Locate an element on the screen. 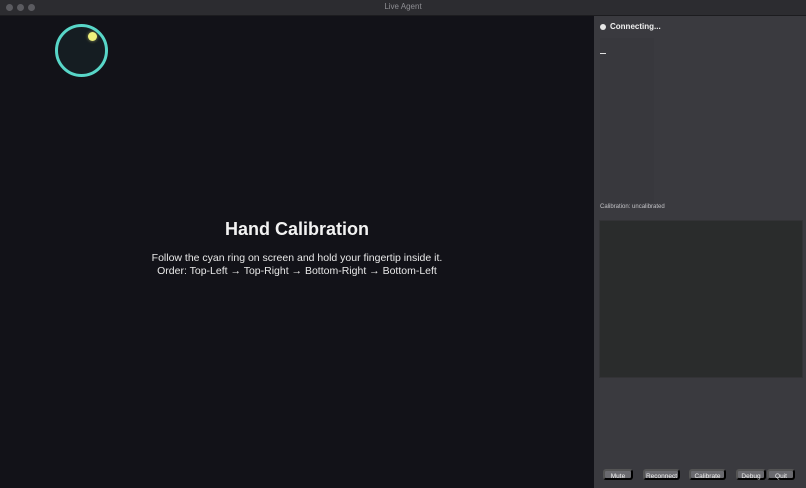  calibrate-button: Calibrate is located at coordinates (707, 474).